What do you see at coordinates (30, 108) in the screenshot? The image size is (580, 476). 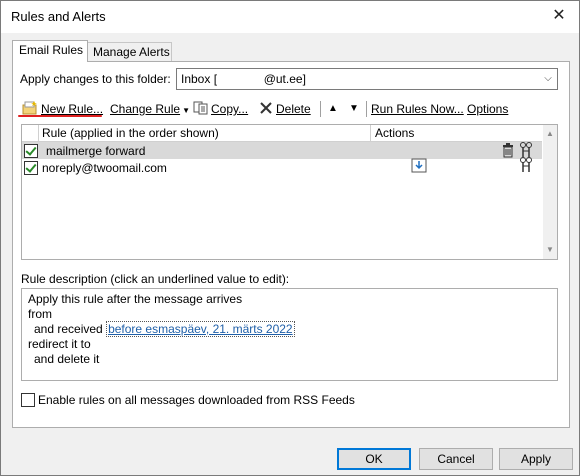 I see `new-rule-icon` at bounding box center [30, 108].